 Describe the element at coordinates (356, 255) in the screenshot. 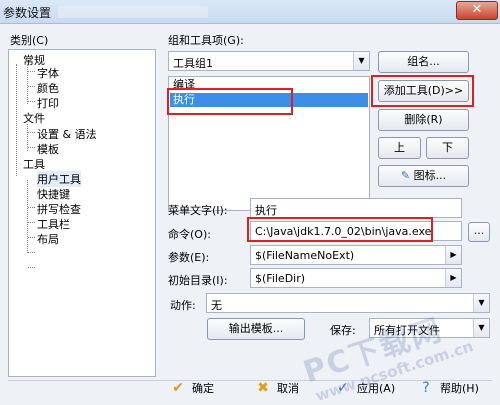

I see `params-field: $(FileNameNoExt) ▶` at that location.